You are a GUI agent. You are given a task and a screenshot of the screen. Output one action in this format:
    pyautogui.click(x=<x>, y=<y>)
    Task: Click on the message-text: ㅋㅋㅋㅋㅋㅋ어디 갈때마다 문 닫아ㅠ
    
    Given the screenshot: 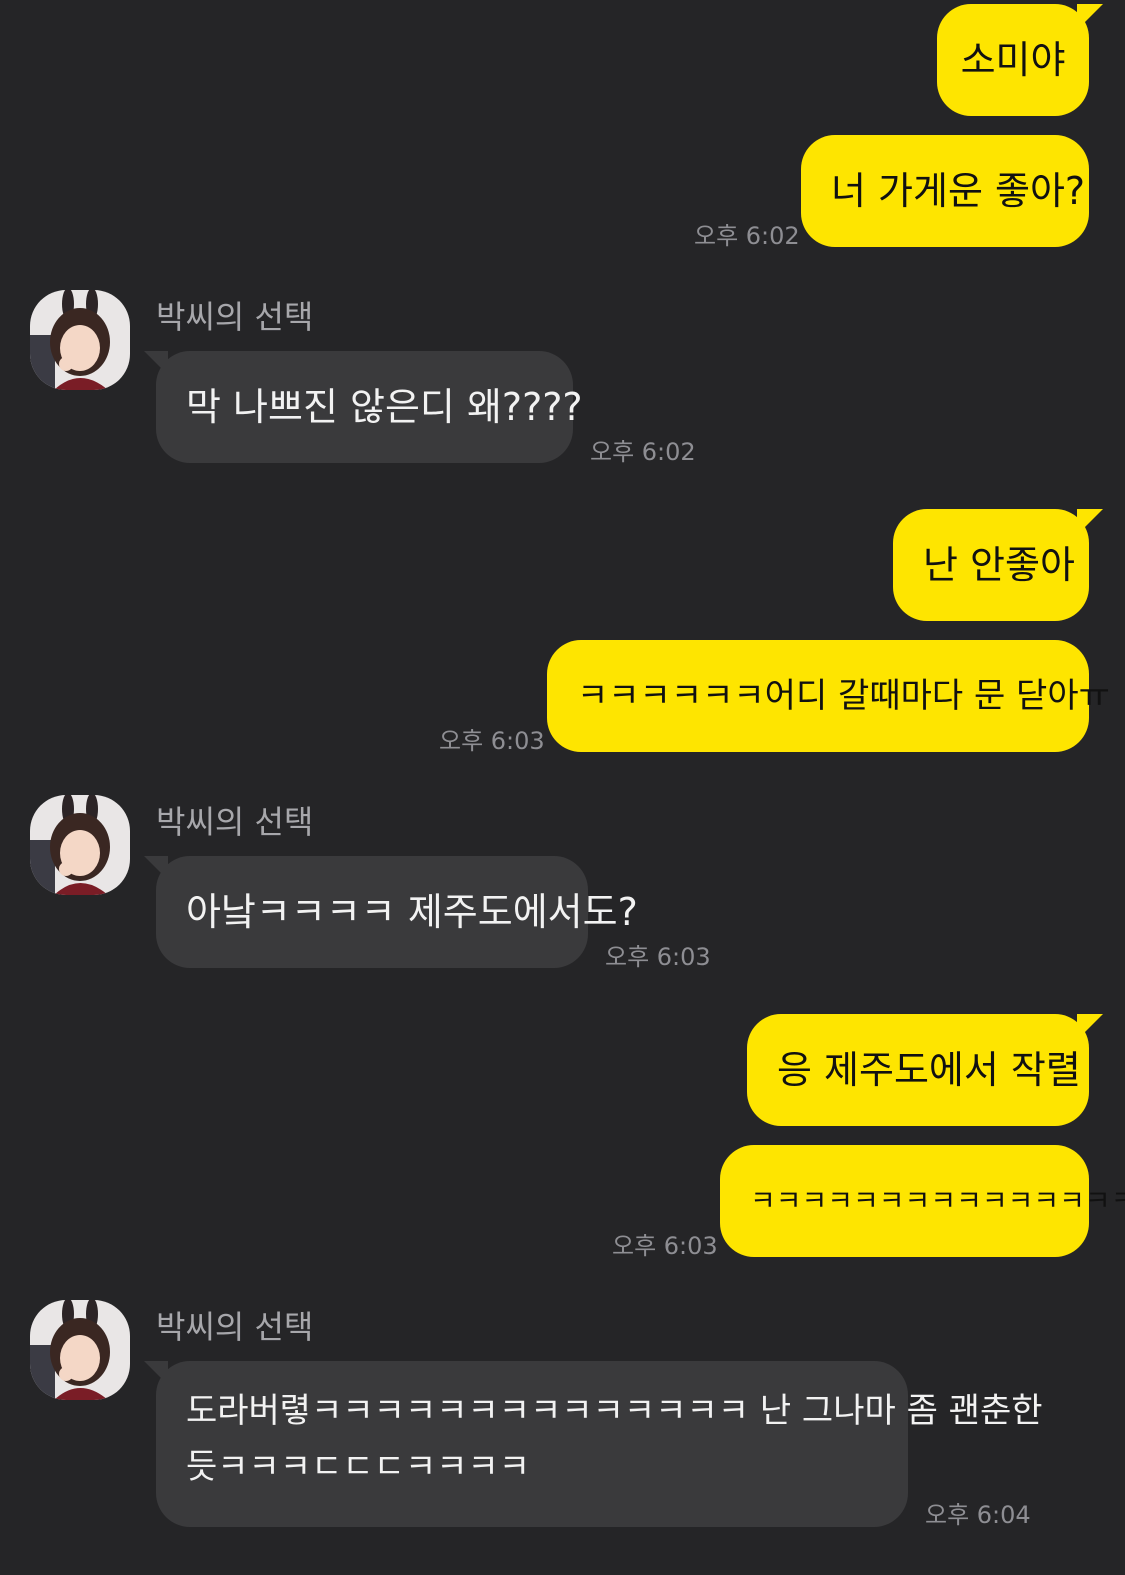 What is the action you would take?
    pyautogui.click(x=843, y=696)
    